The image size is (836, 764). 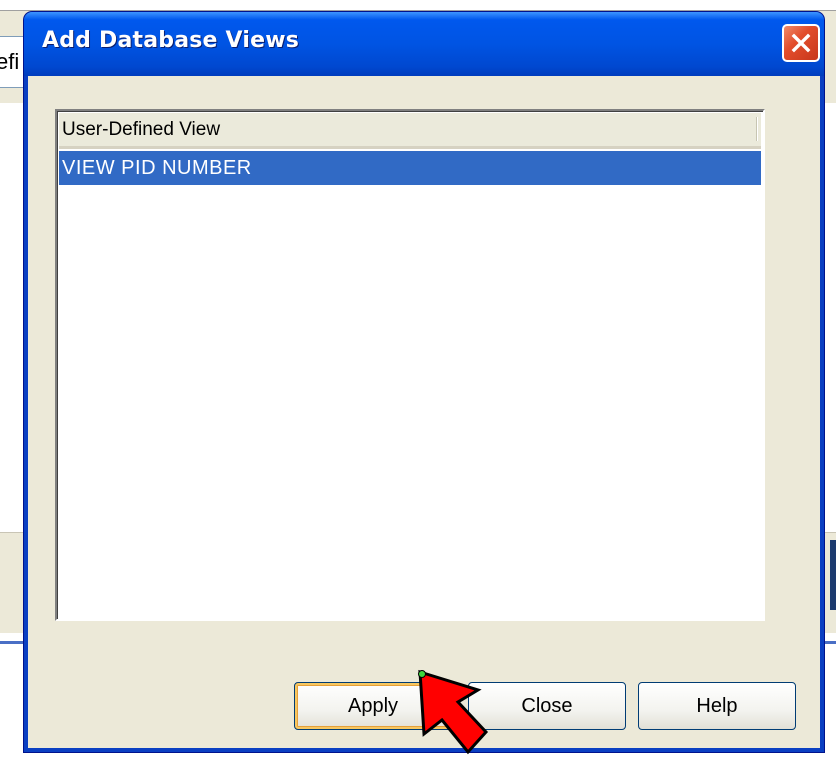 I want to click on list-item-selected: VIEW PID NUMBER, so click(x=410, y=168).